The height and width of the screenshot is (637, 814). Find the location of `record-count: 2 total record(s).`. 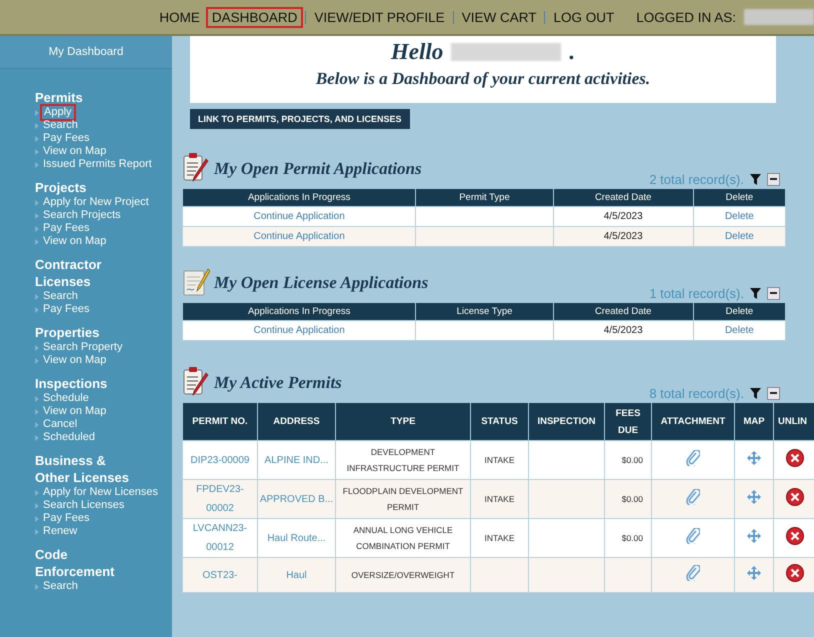

record-count: 2 total record(s). is located at coordinates (696, 179).